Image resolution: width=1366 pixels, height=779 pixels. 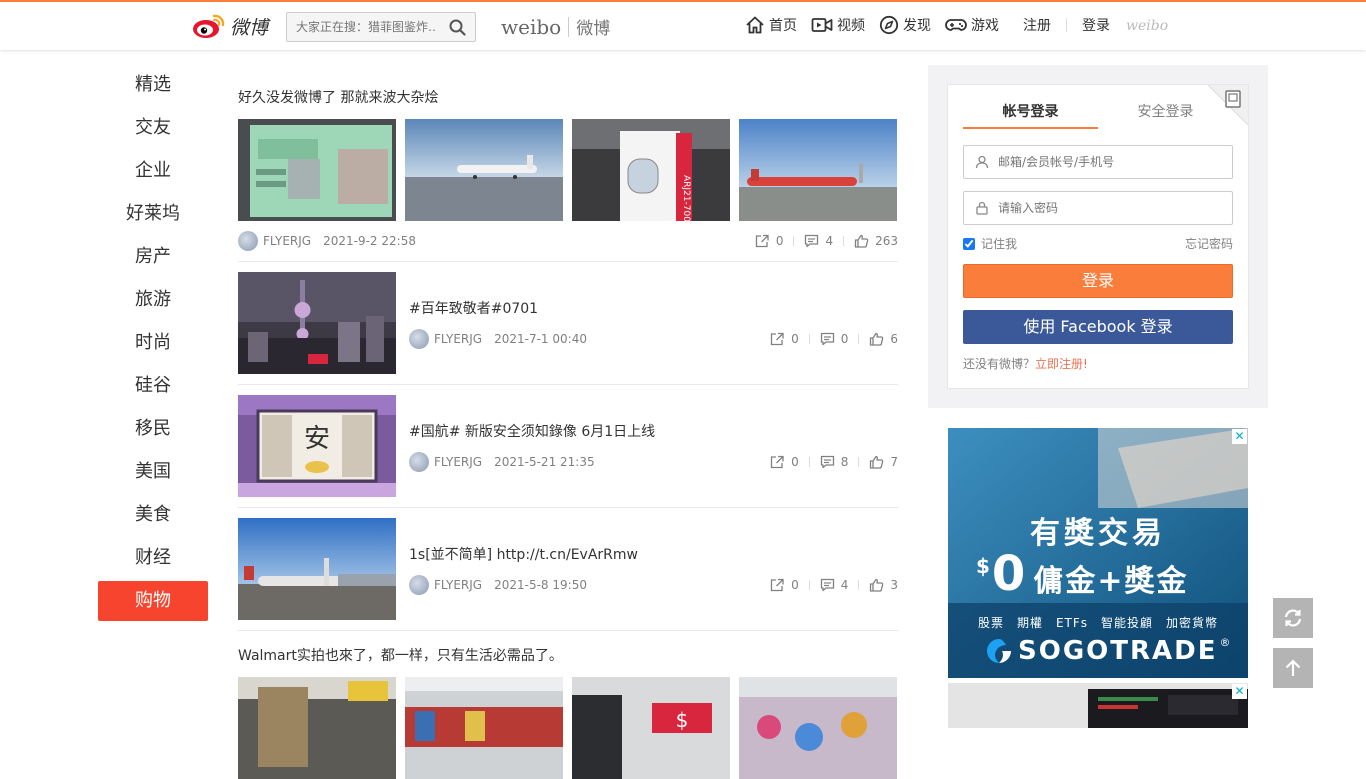 I want to click on comment-button: 8, so click(x=834, y=462).